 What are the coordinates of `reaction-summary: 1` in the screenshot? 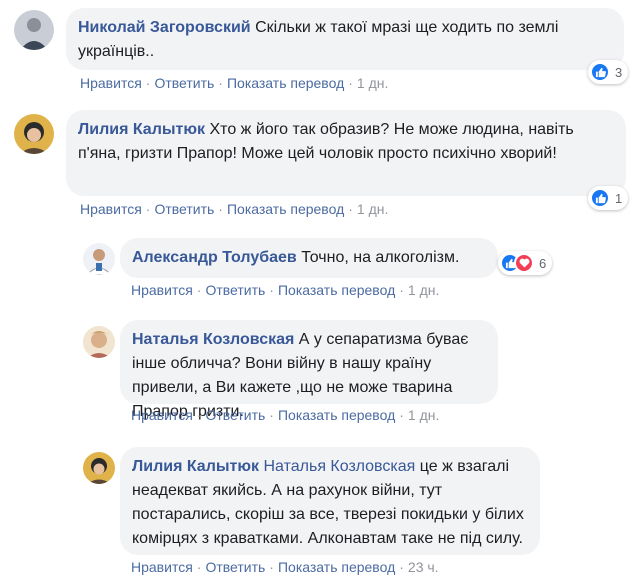 It's located at (608, 198).